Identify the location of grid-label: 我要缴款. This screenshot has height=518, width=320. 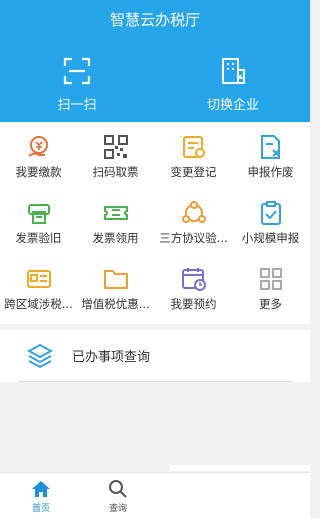
(38, 172).